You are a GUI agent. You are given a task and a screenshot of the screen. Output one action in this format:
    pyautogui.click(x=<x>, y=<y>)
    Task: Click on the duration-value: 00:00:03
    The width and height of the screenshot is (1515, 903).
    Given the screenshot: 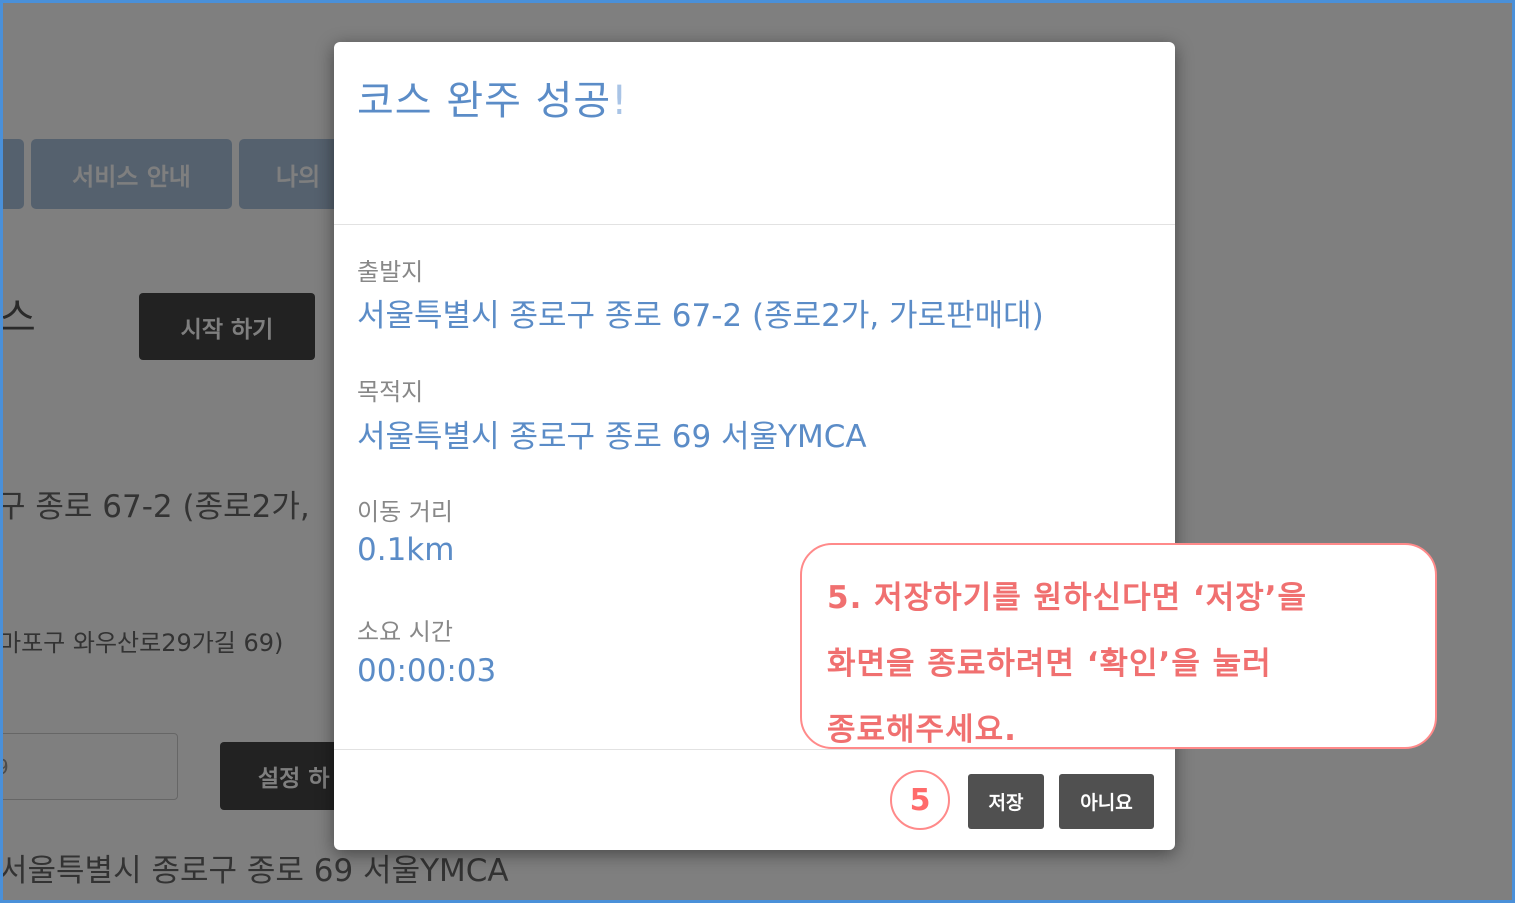 What is the action you would take?
    pyautogui.click(x=427, y=671)
    